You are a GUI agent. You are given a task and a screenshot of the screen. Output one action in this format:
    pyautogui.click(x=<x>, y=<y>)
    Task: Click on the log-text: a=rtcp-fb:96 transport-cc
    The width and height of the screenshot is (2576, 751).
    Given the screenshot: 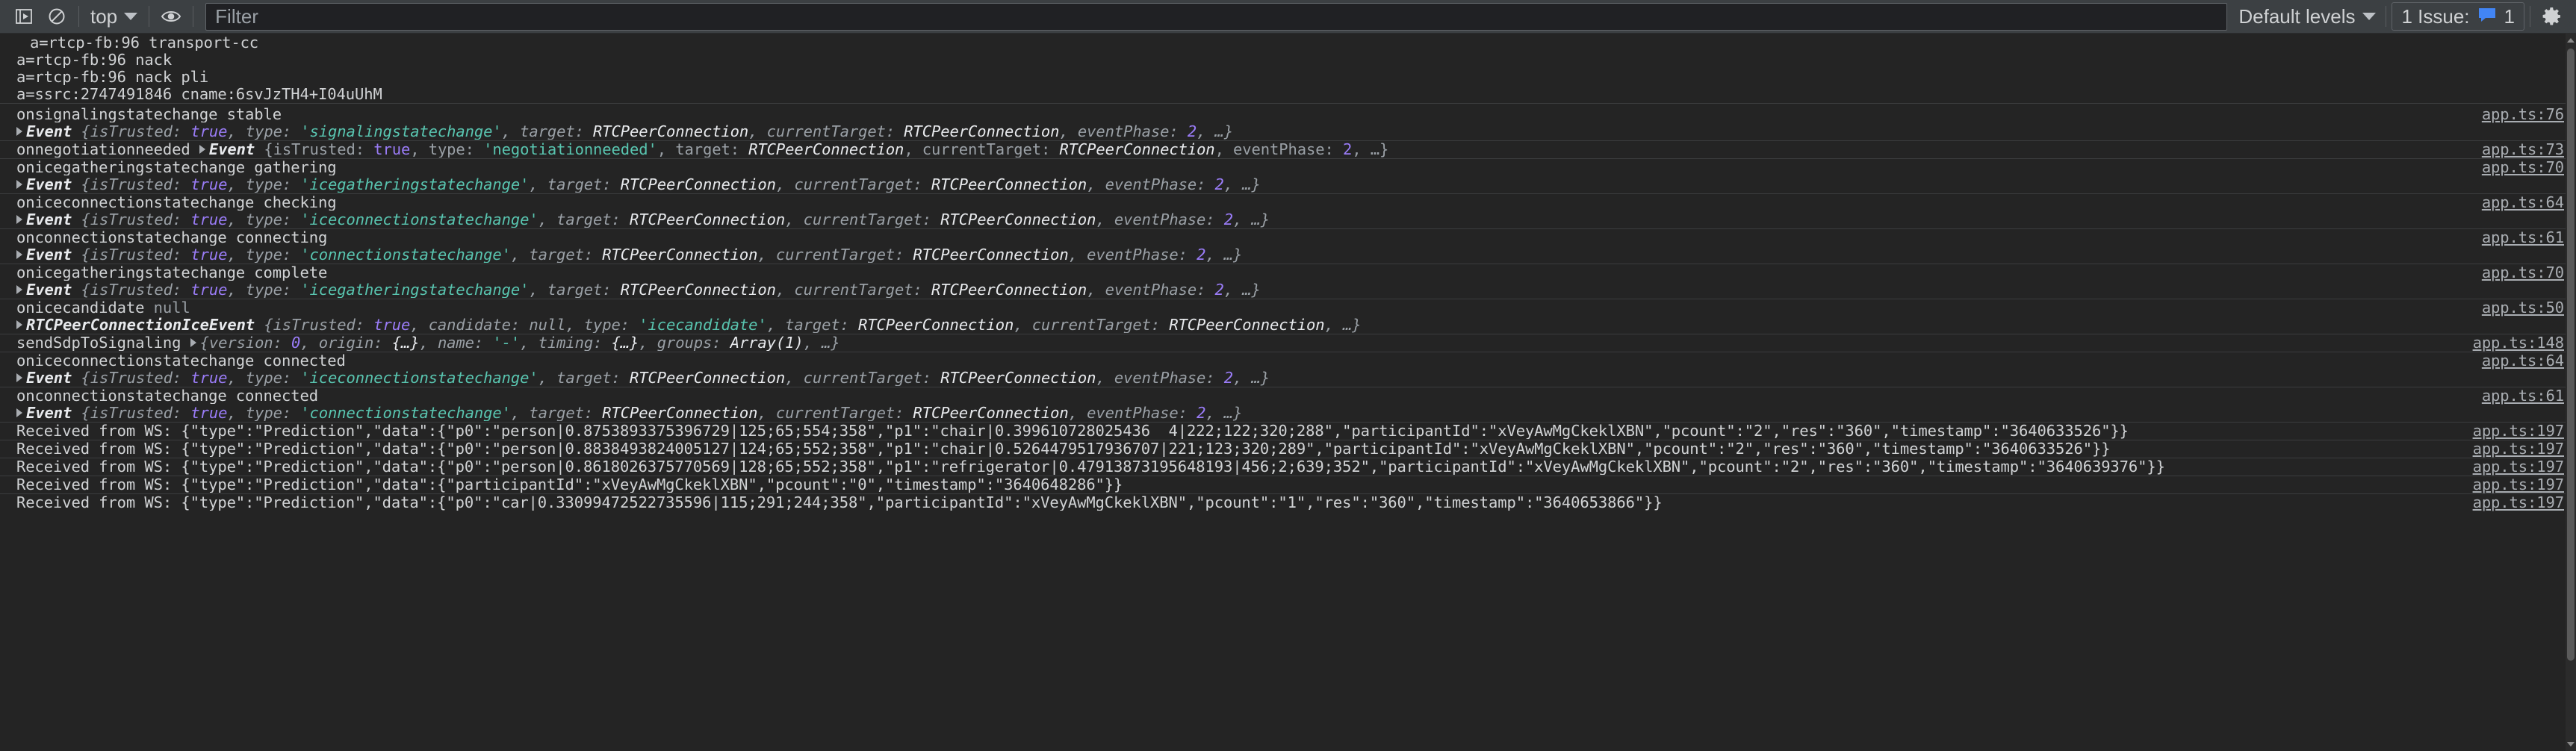 What is the action you would take?
    pyautogui.click(x=144, y=43)
    